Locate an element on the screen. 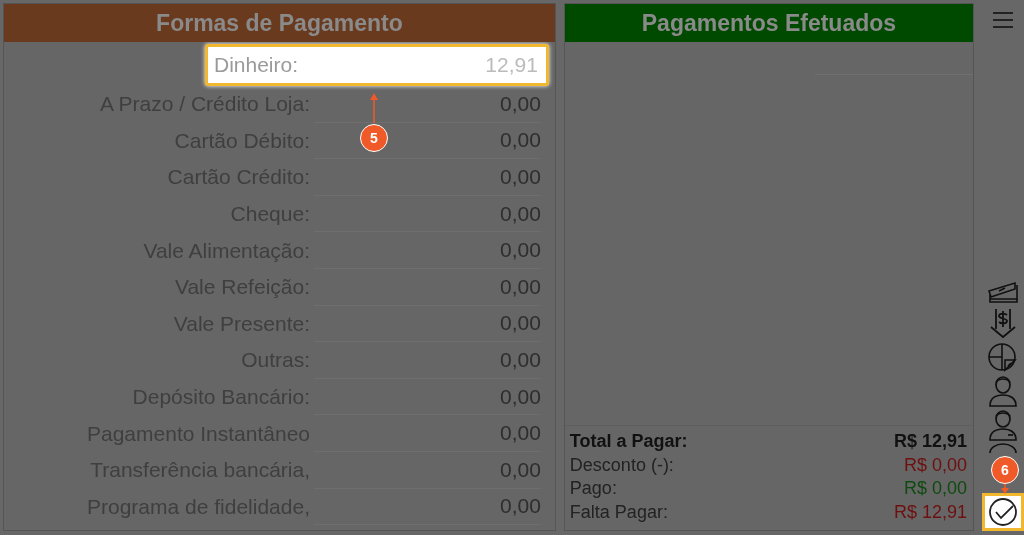 The image size is (1024, 535). dollar-down-icon is located at coordinates (1003, 323).